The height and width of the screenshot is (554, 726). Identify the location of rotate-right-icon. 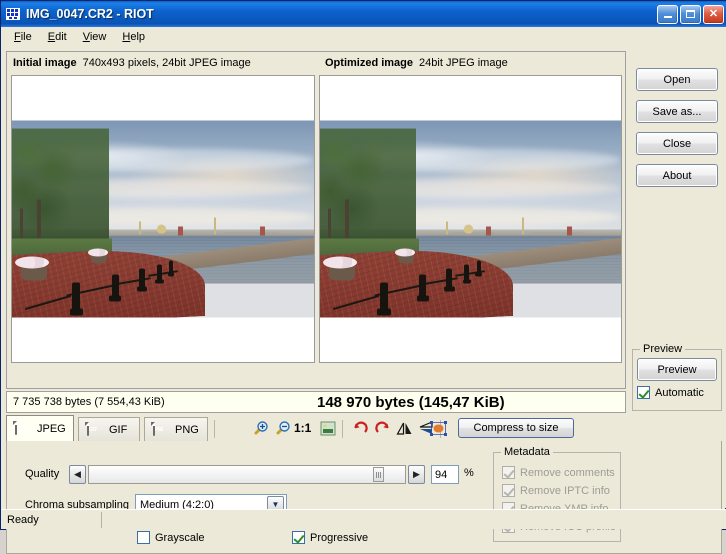
(382, 428).